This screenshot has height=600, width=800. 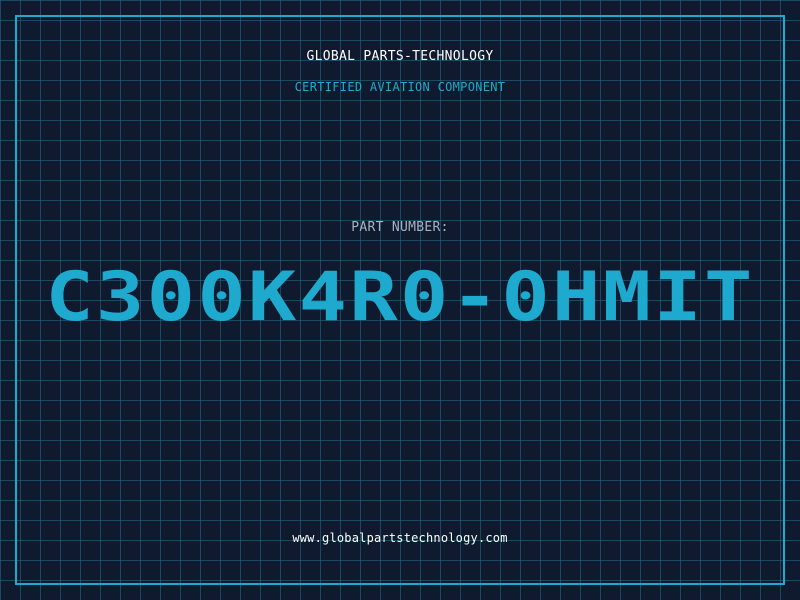 I want to click on certification-subtitle: CERTIFIED AVIATION COMPONENT, so click(x=400, y=87).